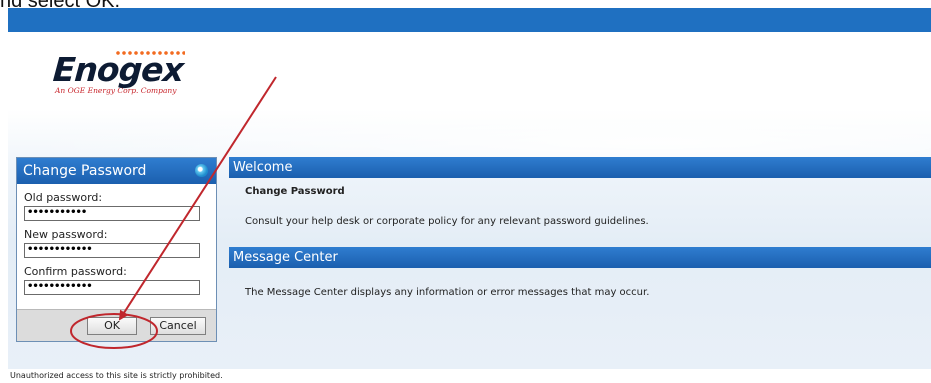 The height and width of the screenshot is (383, 931). Describe the element at coordinates (75, 271) in the screenshot. I see `confirm-password-label: Confirm password:` at that location.